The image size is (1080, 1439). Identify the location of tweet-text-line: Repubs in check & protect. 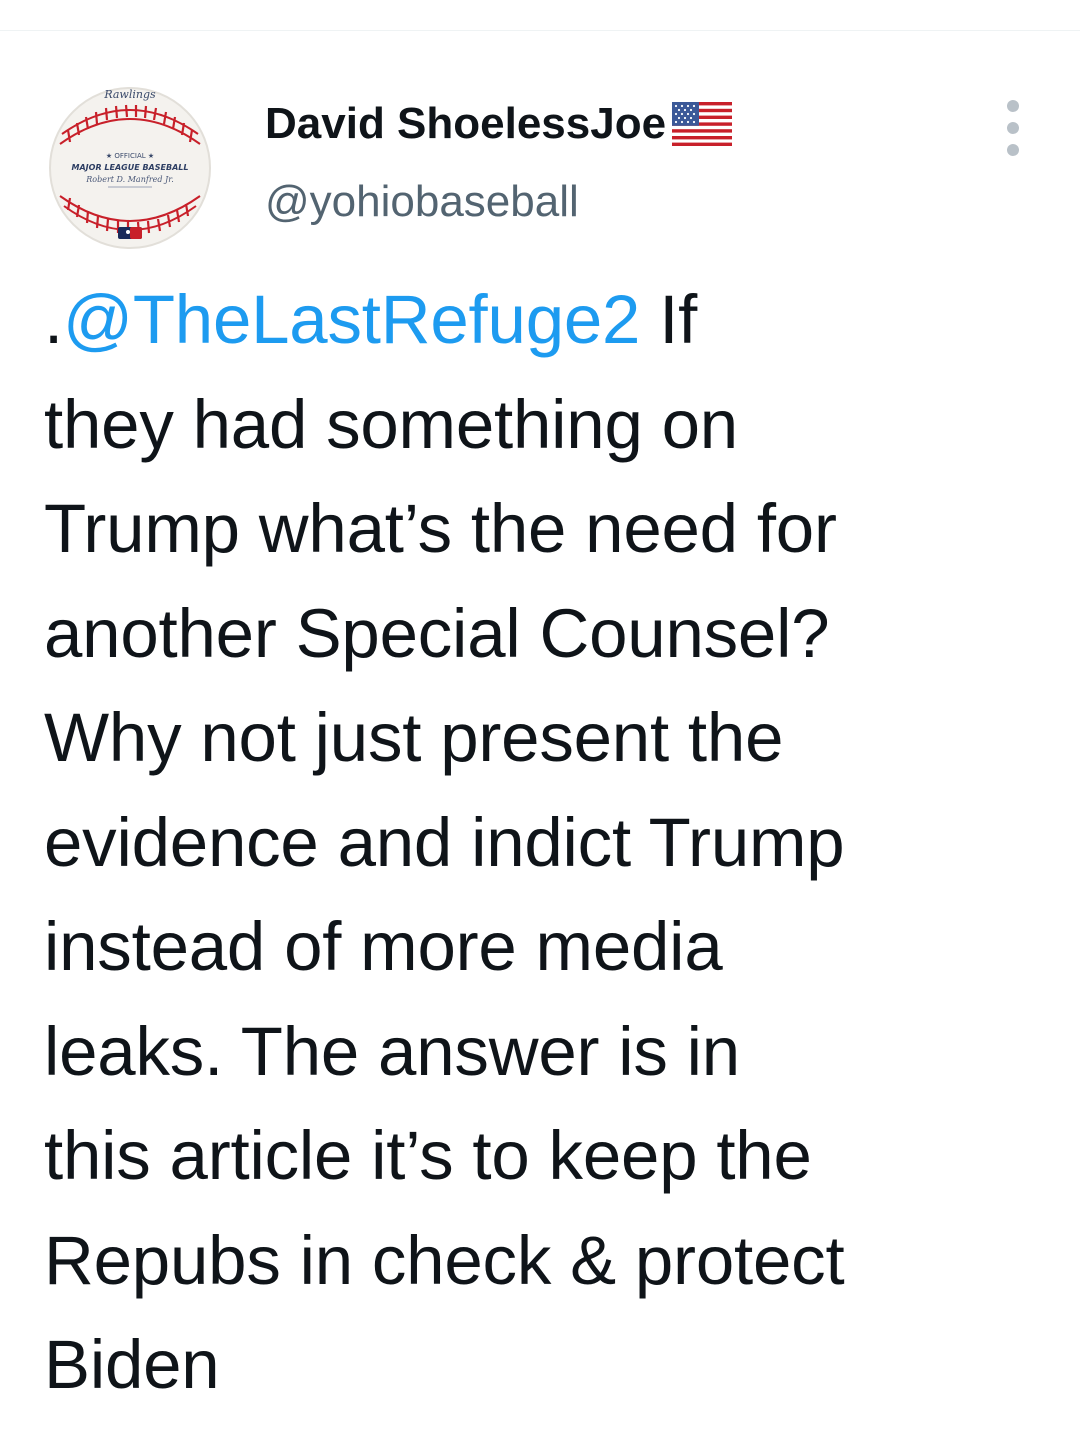
(444, 1260).